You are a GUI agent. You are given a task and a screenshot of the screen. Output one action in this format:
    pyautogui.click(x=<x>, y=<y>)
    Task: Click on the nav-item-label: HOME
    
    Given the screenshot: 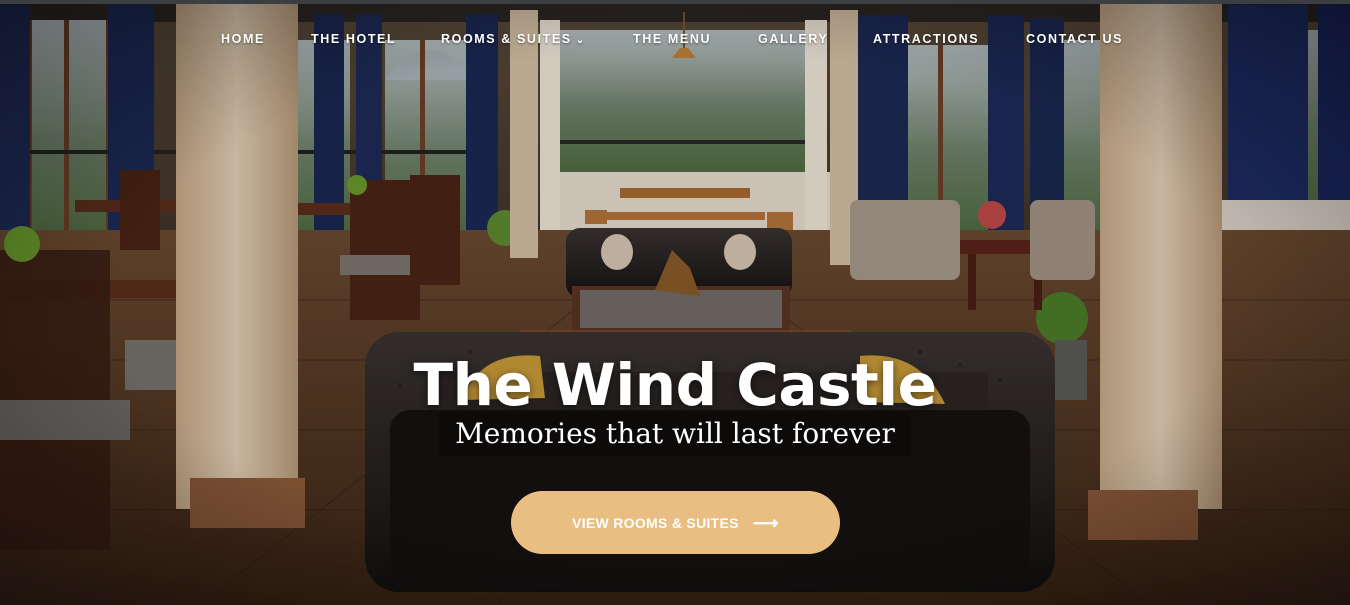 What is the action you would take?
    pyautogui.click(x=243, y=39)
    